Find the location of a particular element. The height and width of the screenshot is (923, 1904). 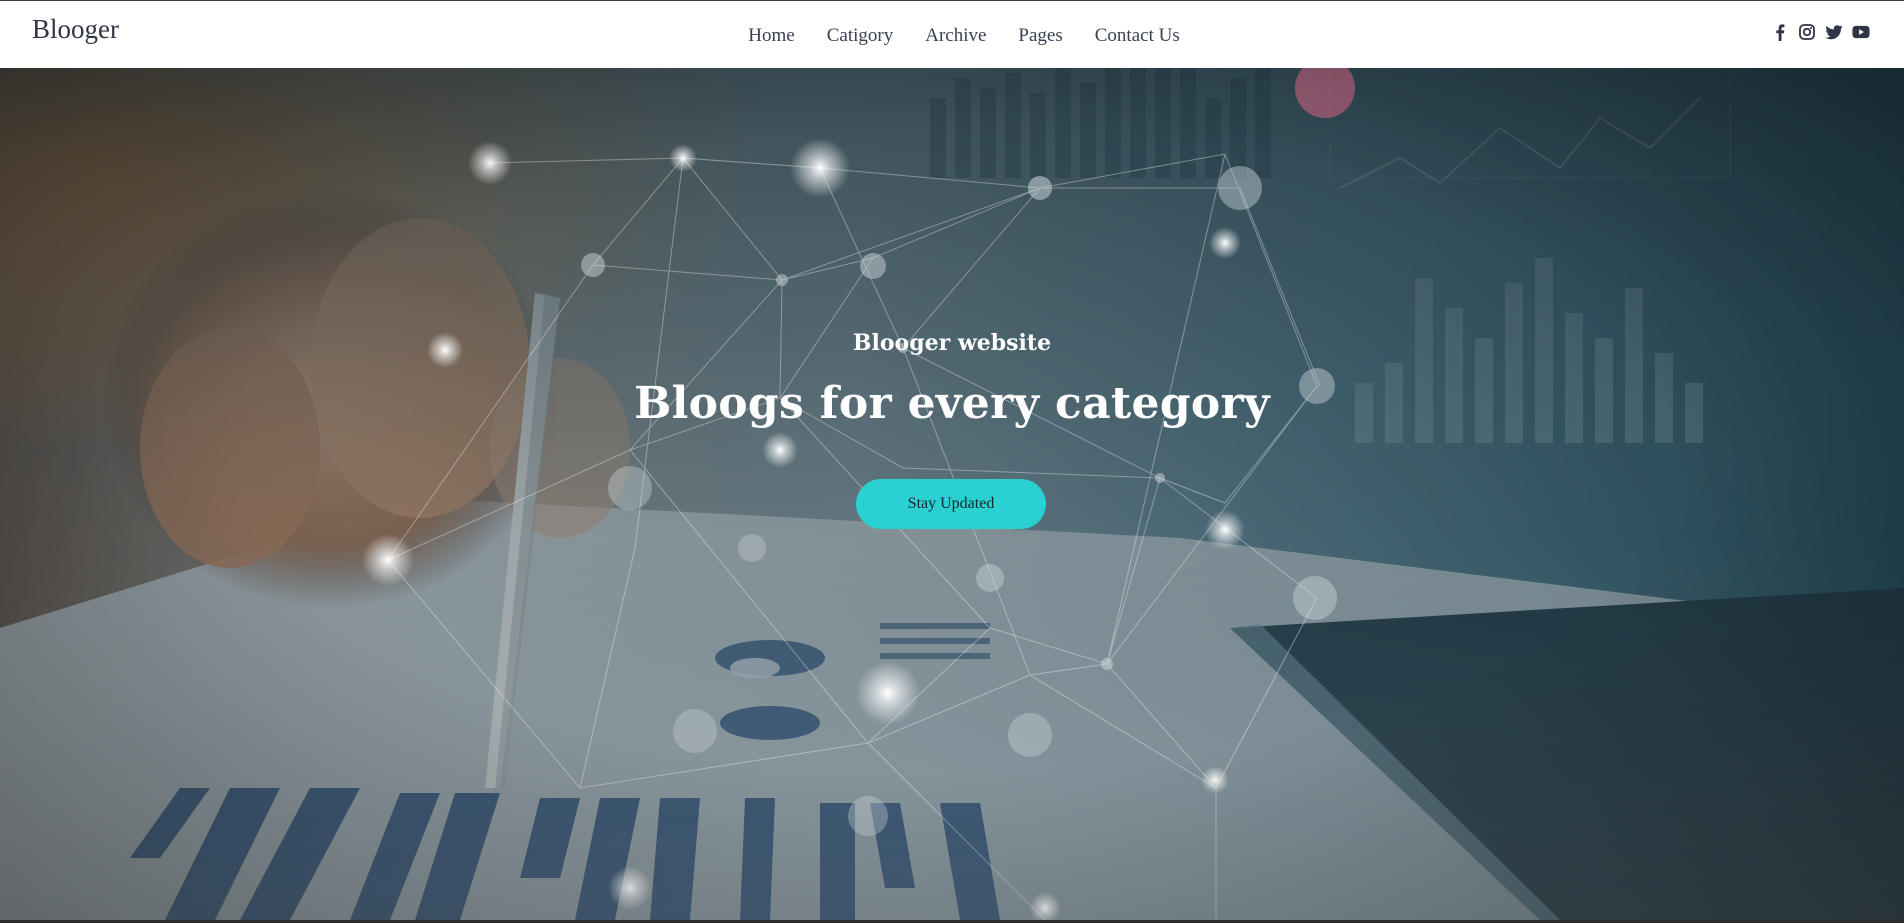

social-links is located at coordinates (1820, 32).